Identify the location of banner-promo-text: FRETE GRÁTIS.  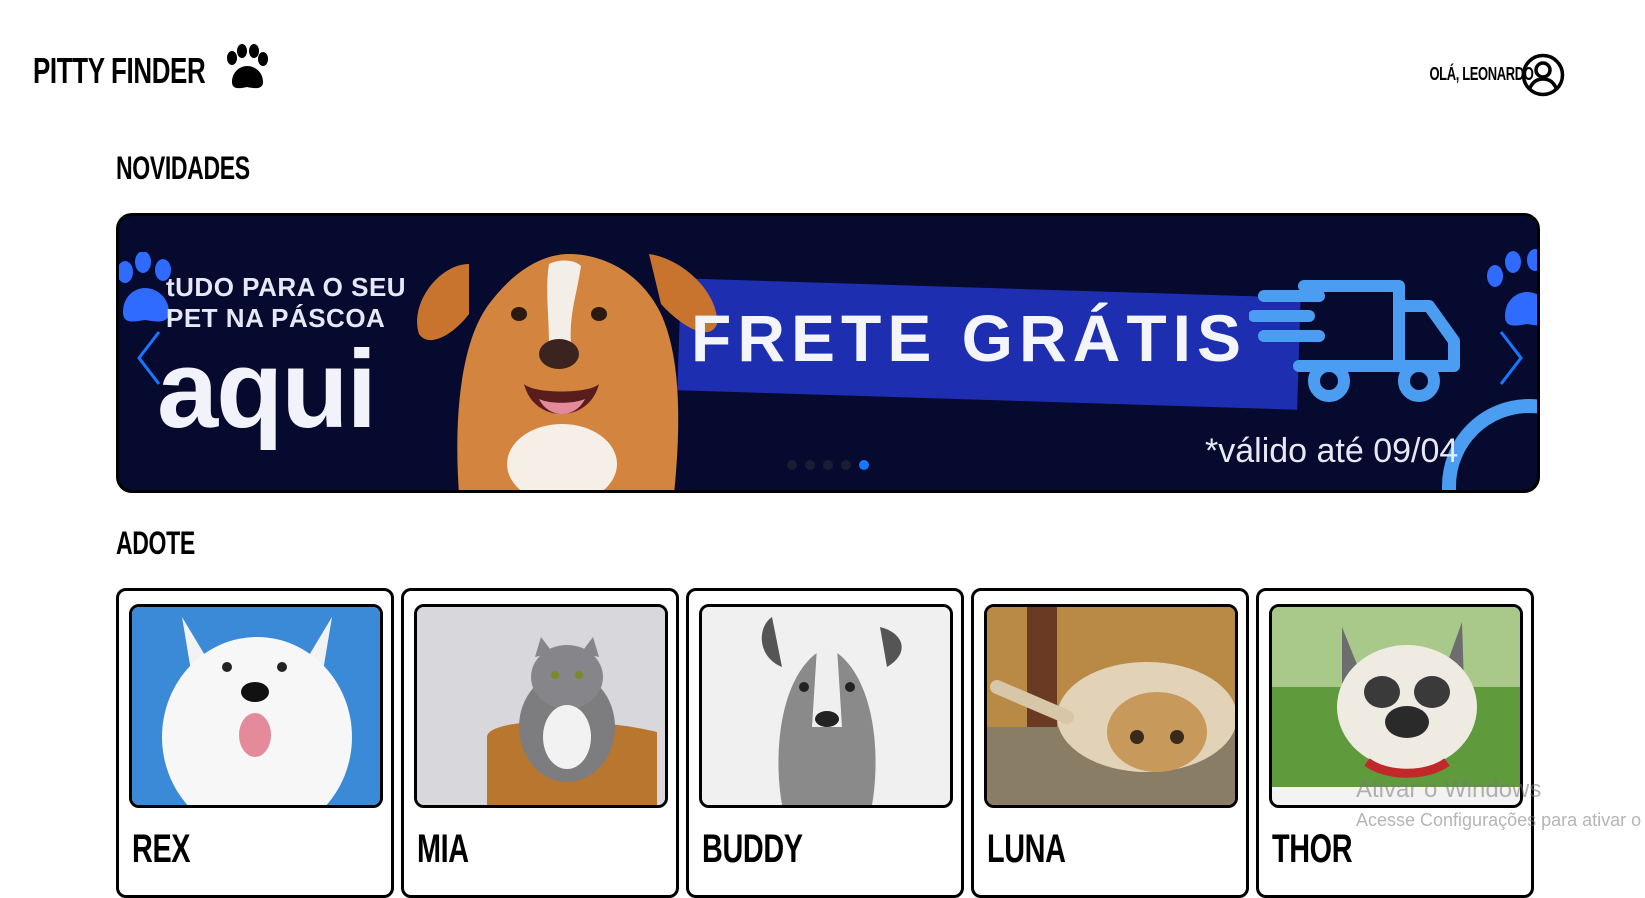
(969, 338).